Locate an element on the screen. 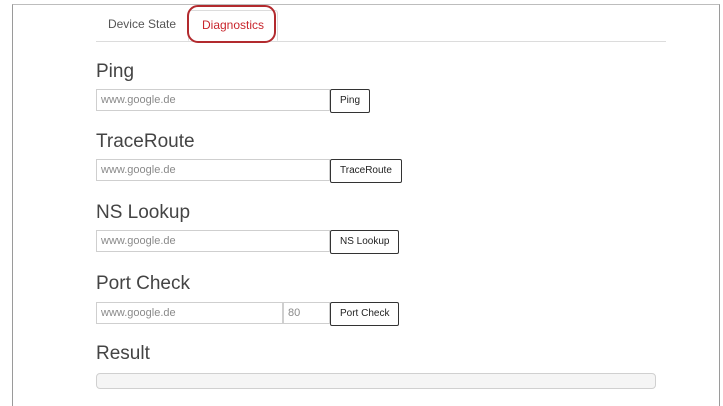 The image size is (723, 406). portcheck-button: Port Check is located at coordinates (365, 314).